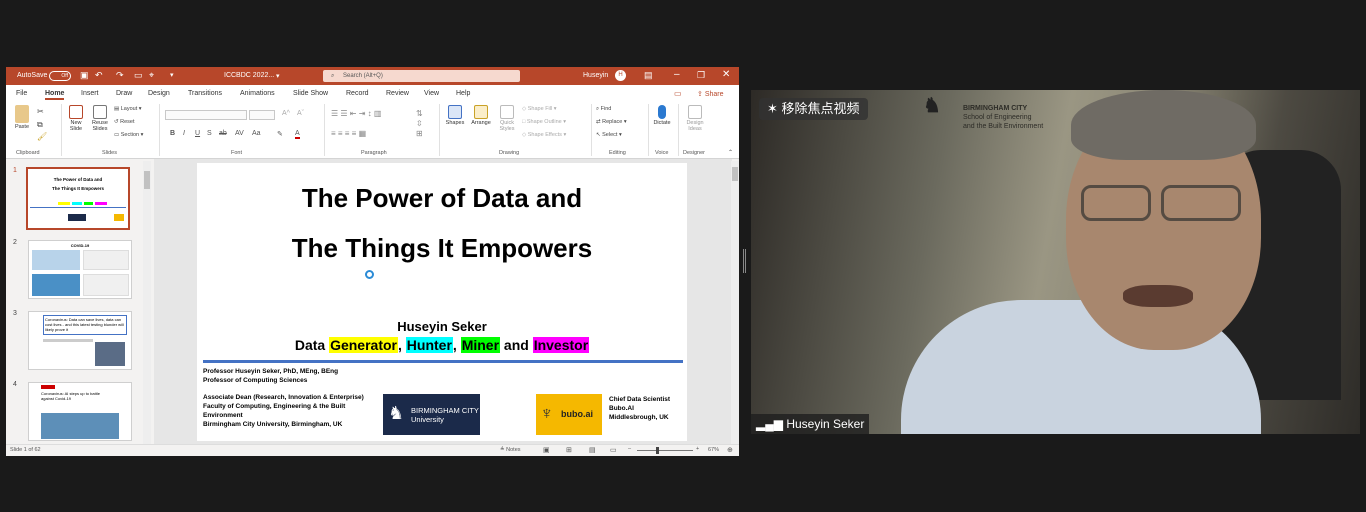 The image size is (1366, 512). What do you see at coordinates (184, 133) in the screenshot?
I see `italic-icon: I` at bounding box center [184, 133].